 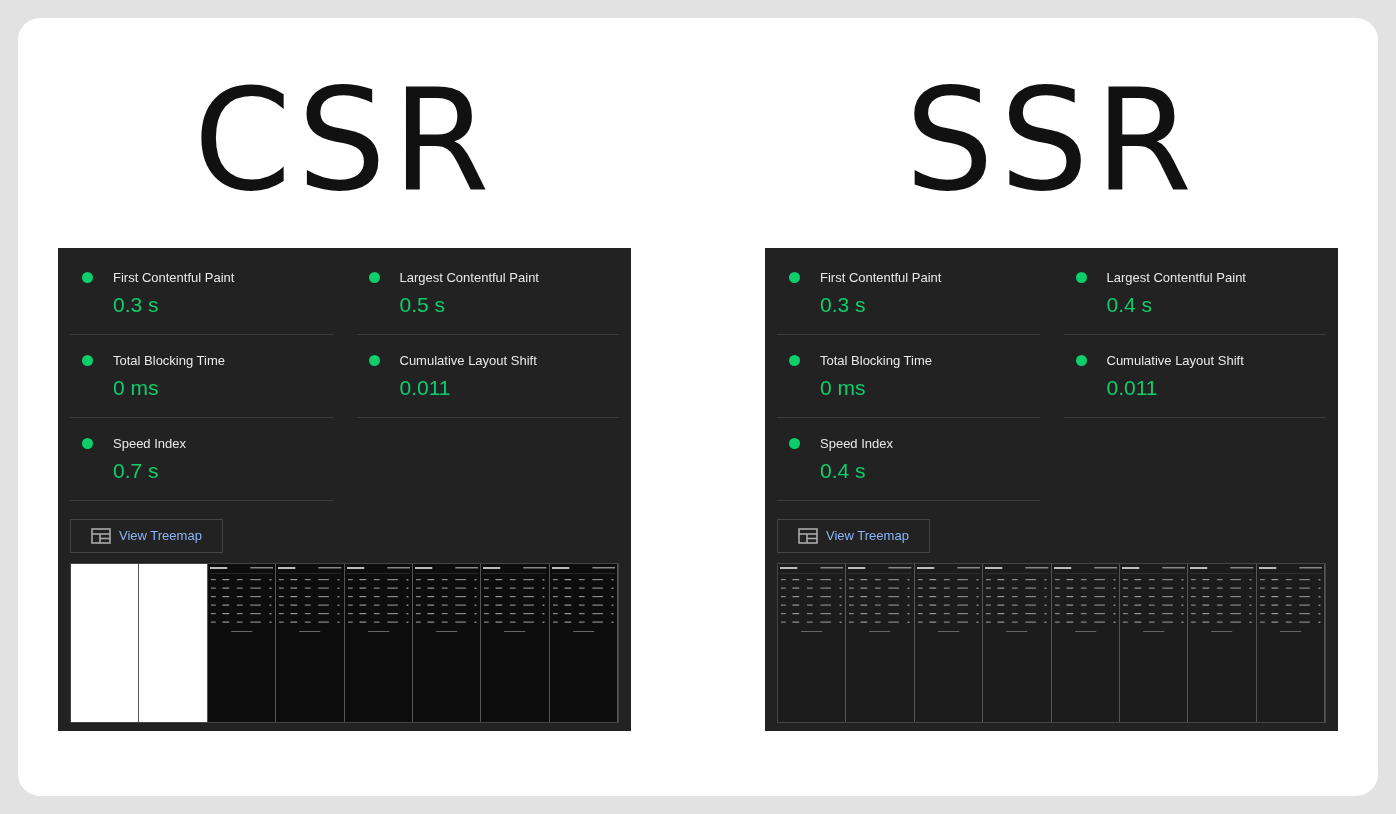 I want to click on metric-value: 0.5 s, so click(x=423, y=304).